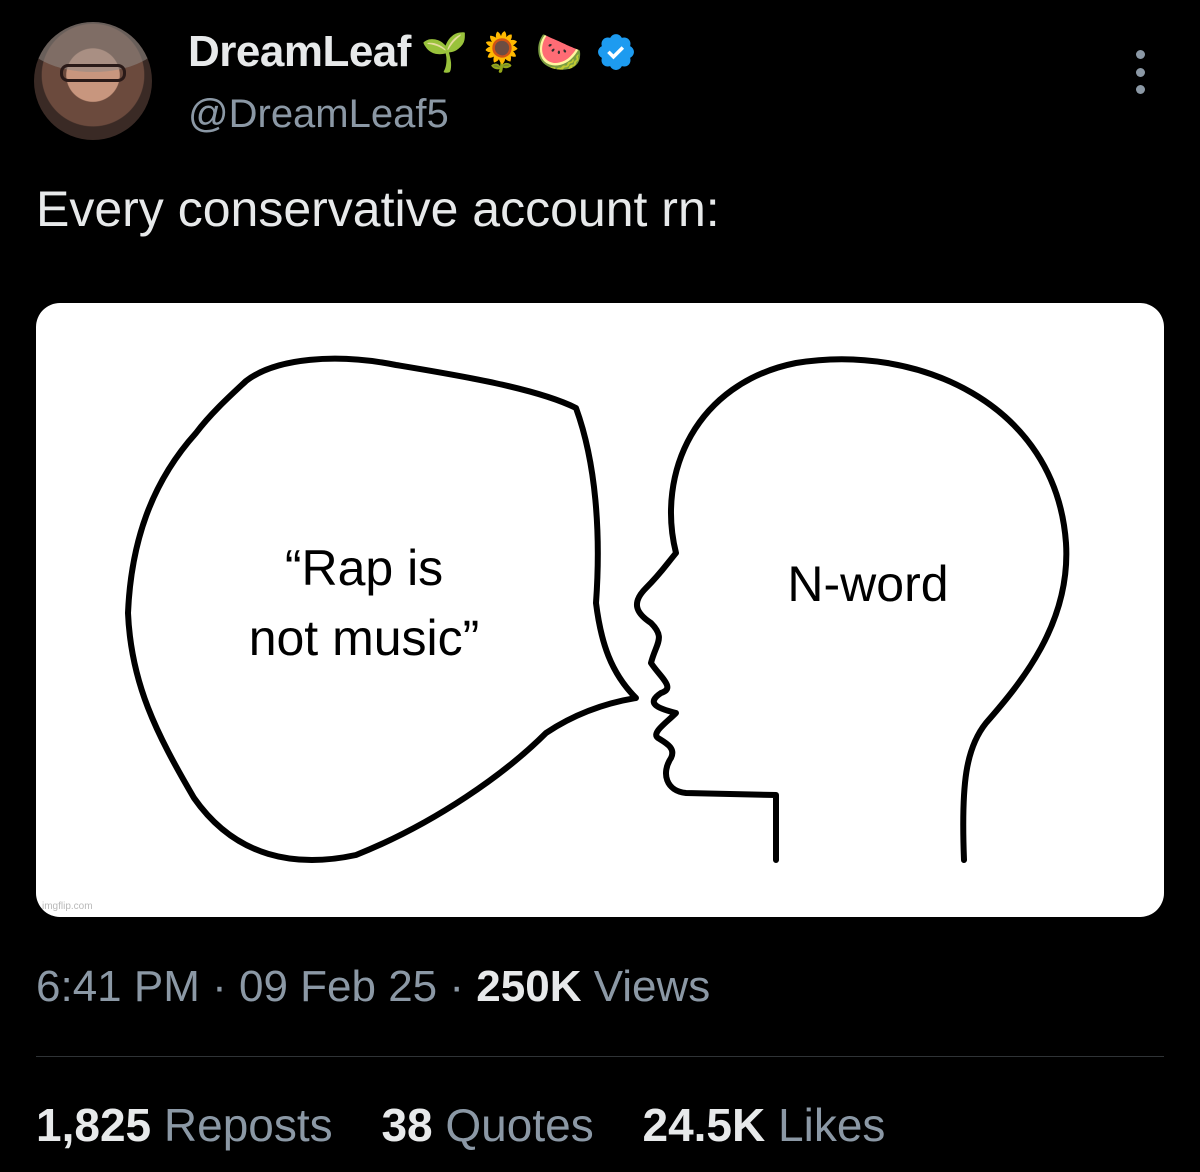  Describe the element at coordinates (652, 986) in the screenshot. I see `views-label: Views` at that location.